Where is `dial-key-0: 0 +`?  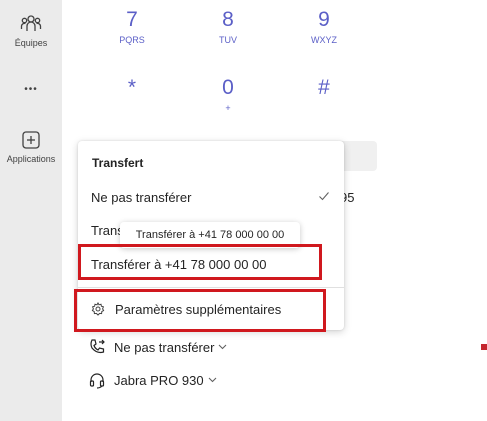
dial-key-0: 0 + is located at coordinates (228, 95).